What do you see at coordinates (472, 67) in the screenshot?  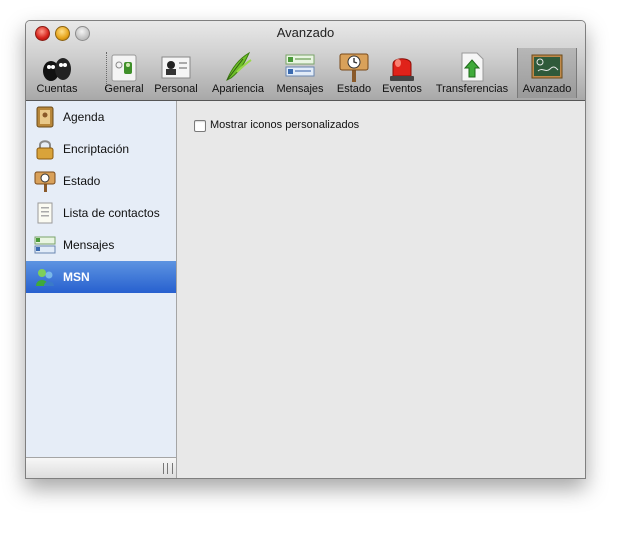 I see `transfers-icon` at bounding box center [472, 67].